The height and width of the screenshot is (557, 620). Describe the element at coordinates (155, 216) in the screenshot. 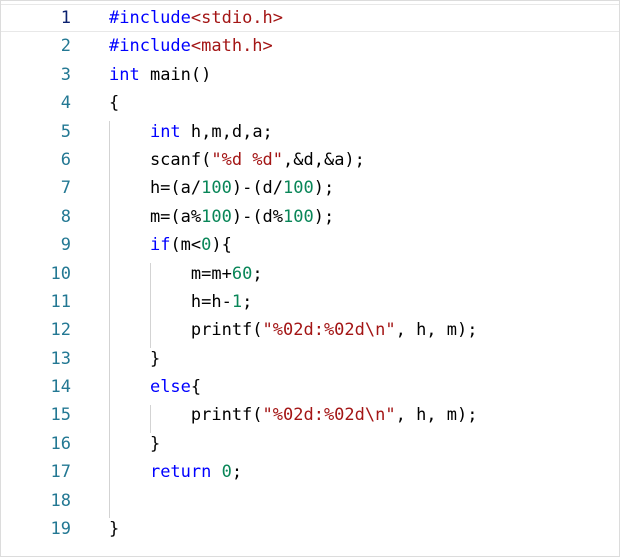

I see `code-token: m=(a%` at that location.